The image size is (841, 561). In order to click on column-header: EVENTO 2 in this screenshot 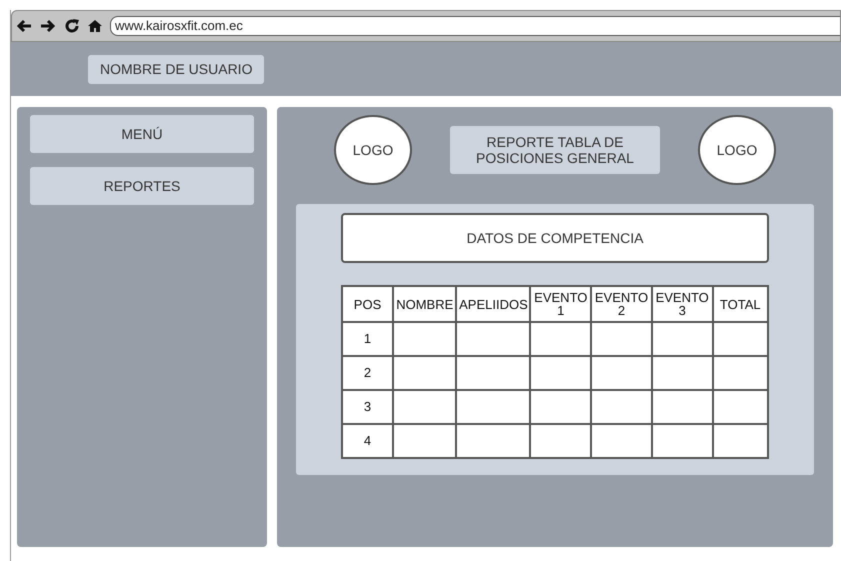, I will do `click(621, 304)`.